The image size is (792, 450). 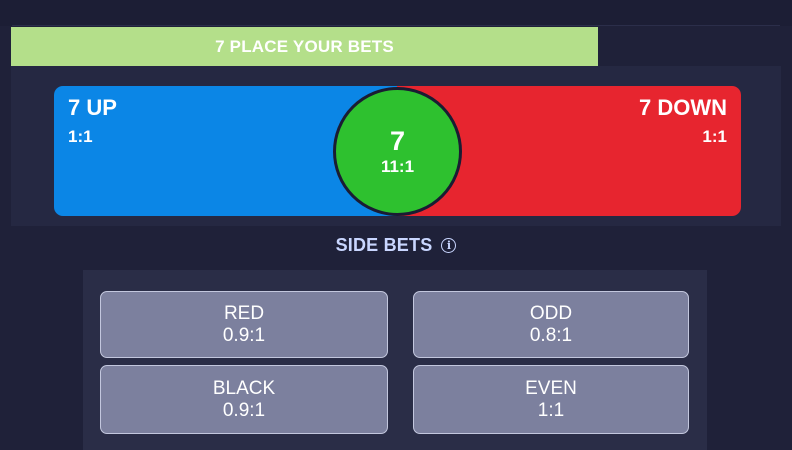 I want to click on side-bet-black-button: BLACK 0.9:1, so click(x=244, y=399).